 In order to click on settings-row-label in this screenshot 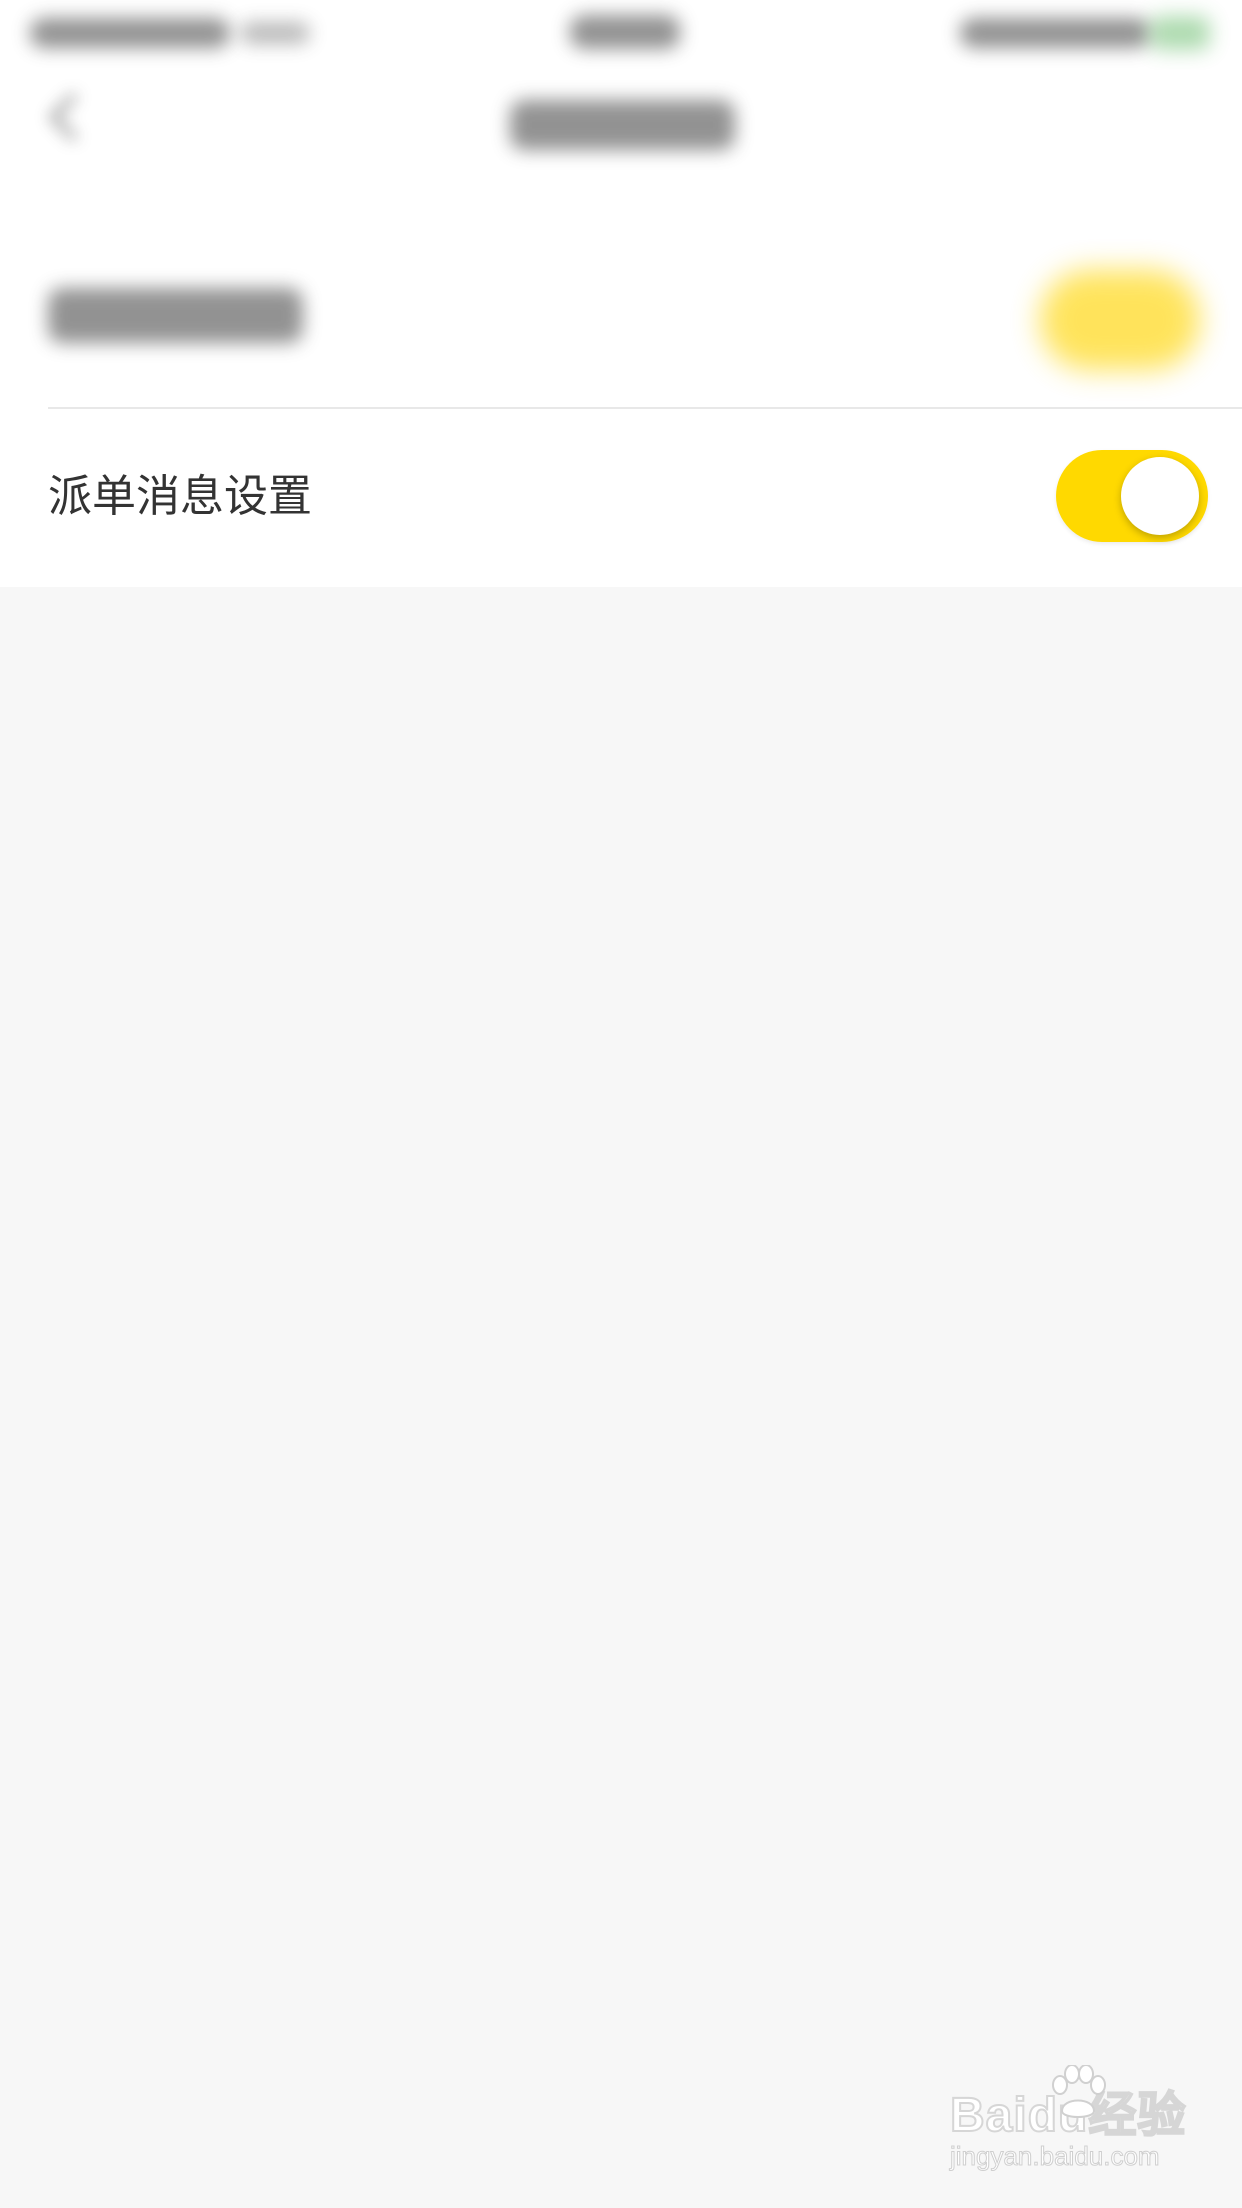, I will do `click(175, 315)`.